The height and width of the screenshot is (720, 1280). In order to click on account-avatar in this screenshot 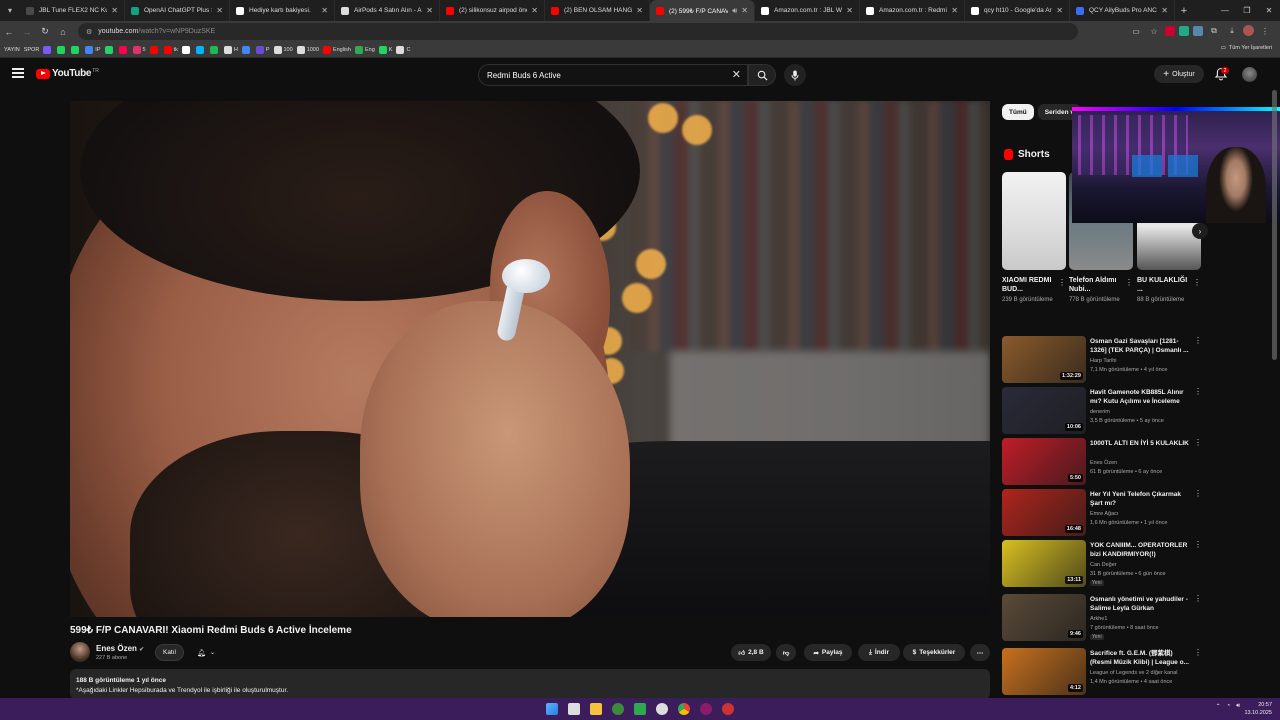, I will do `click(1249, 74)`.